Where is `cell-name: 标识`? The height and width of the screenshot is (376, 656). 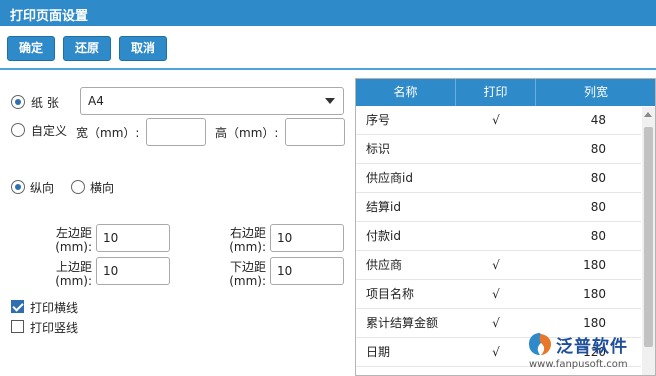 cell-name: 标识 is located at coordinates (378, 149).